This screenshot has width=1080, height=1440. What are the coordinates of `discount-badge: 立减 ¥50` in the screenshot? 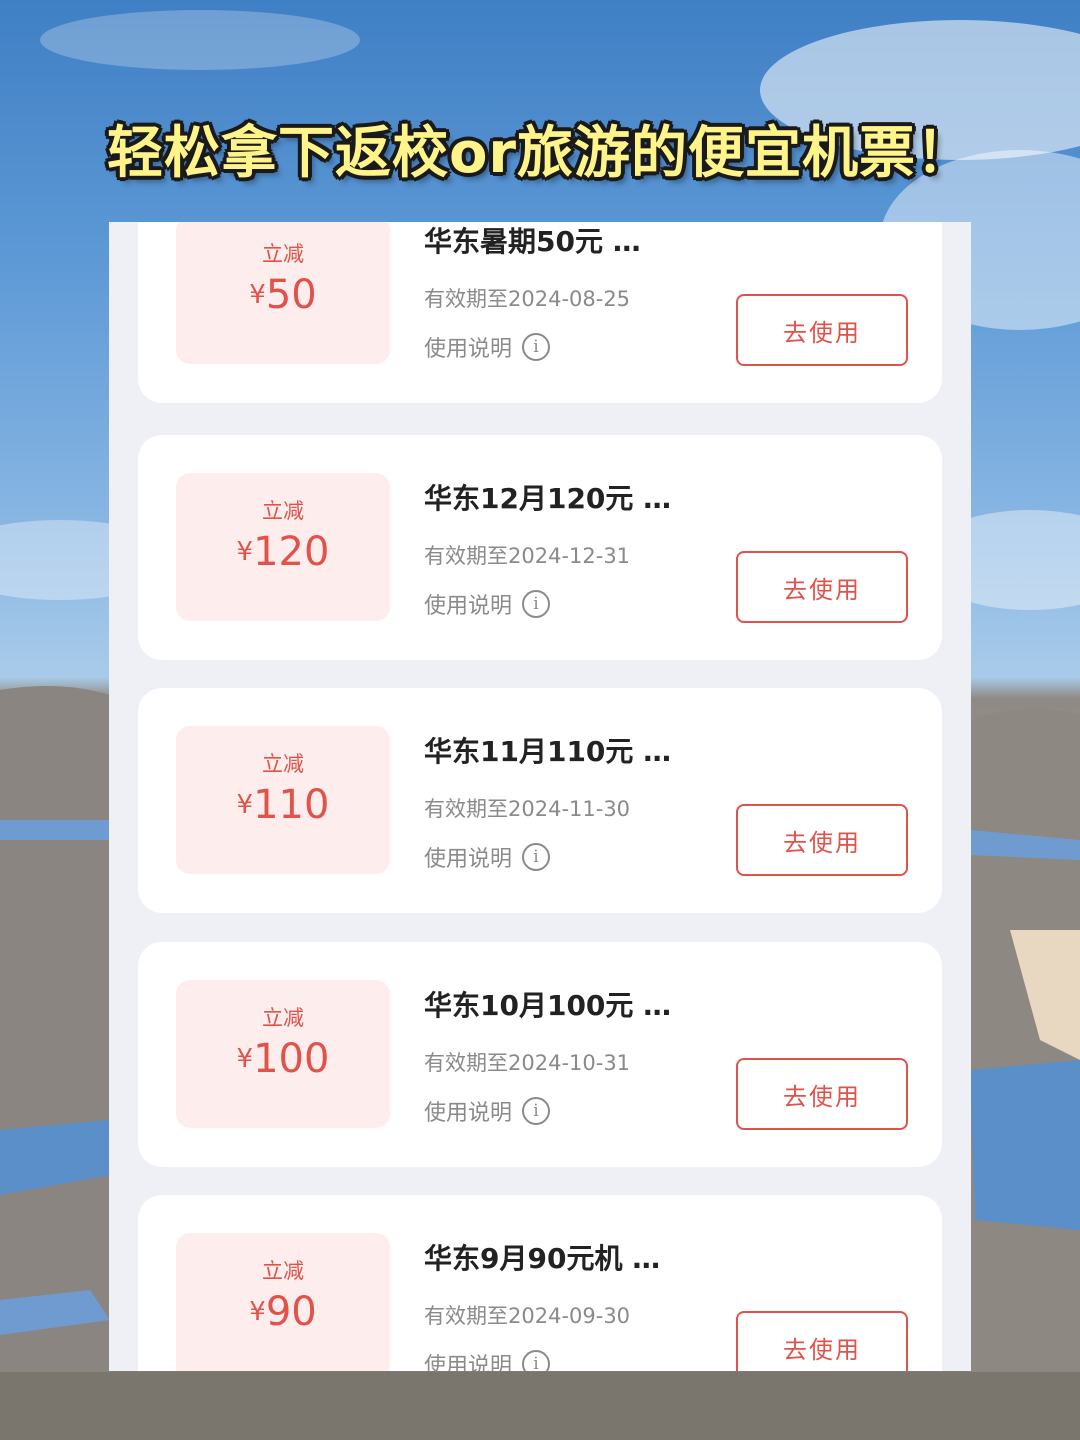 It's located at (283, 293).